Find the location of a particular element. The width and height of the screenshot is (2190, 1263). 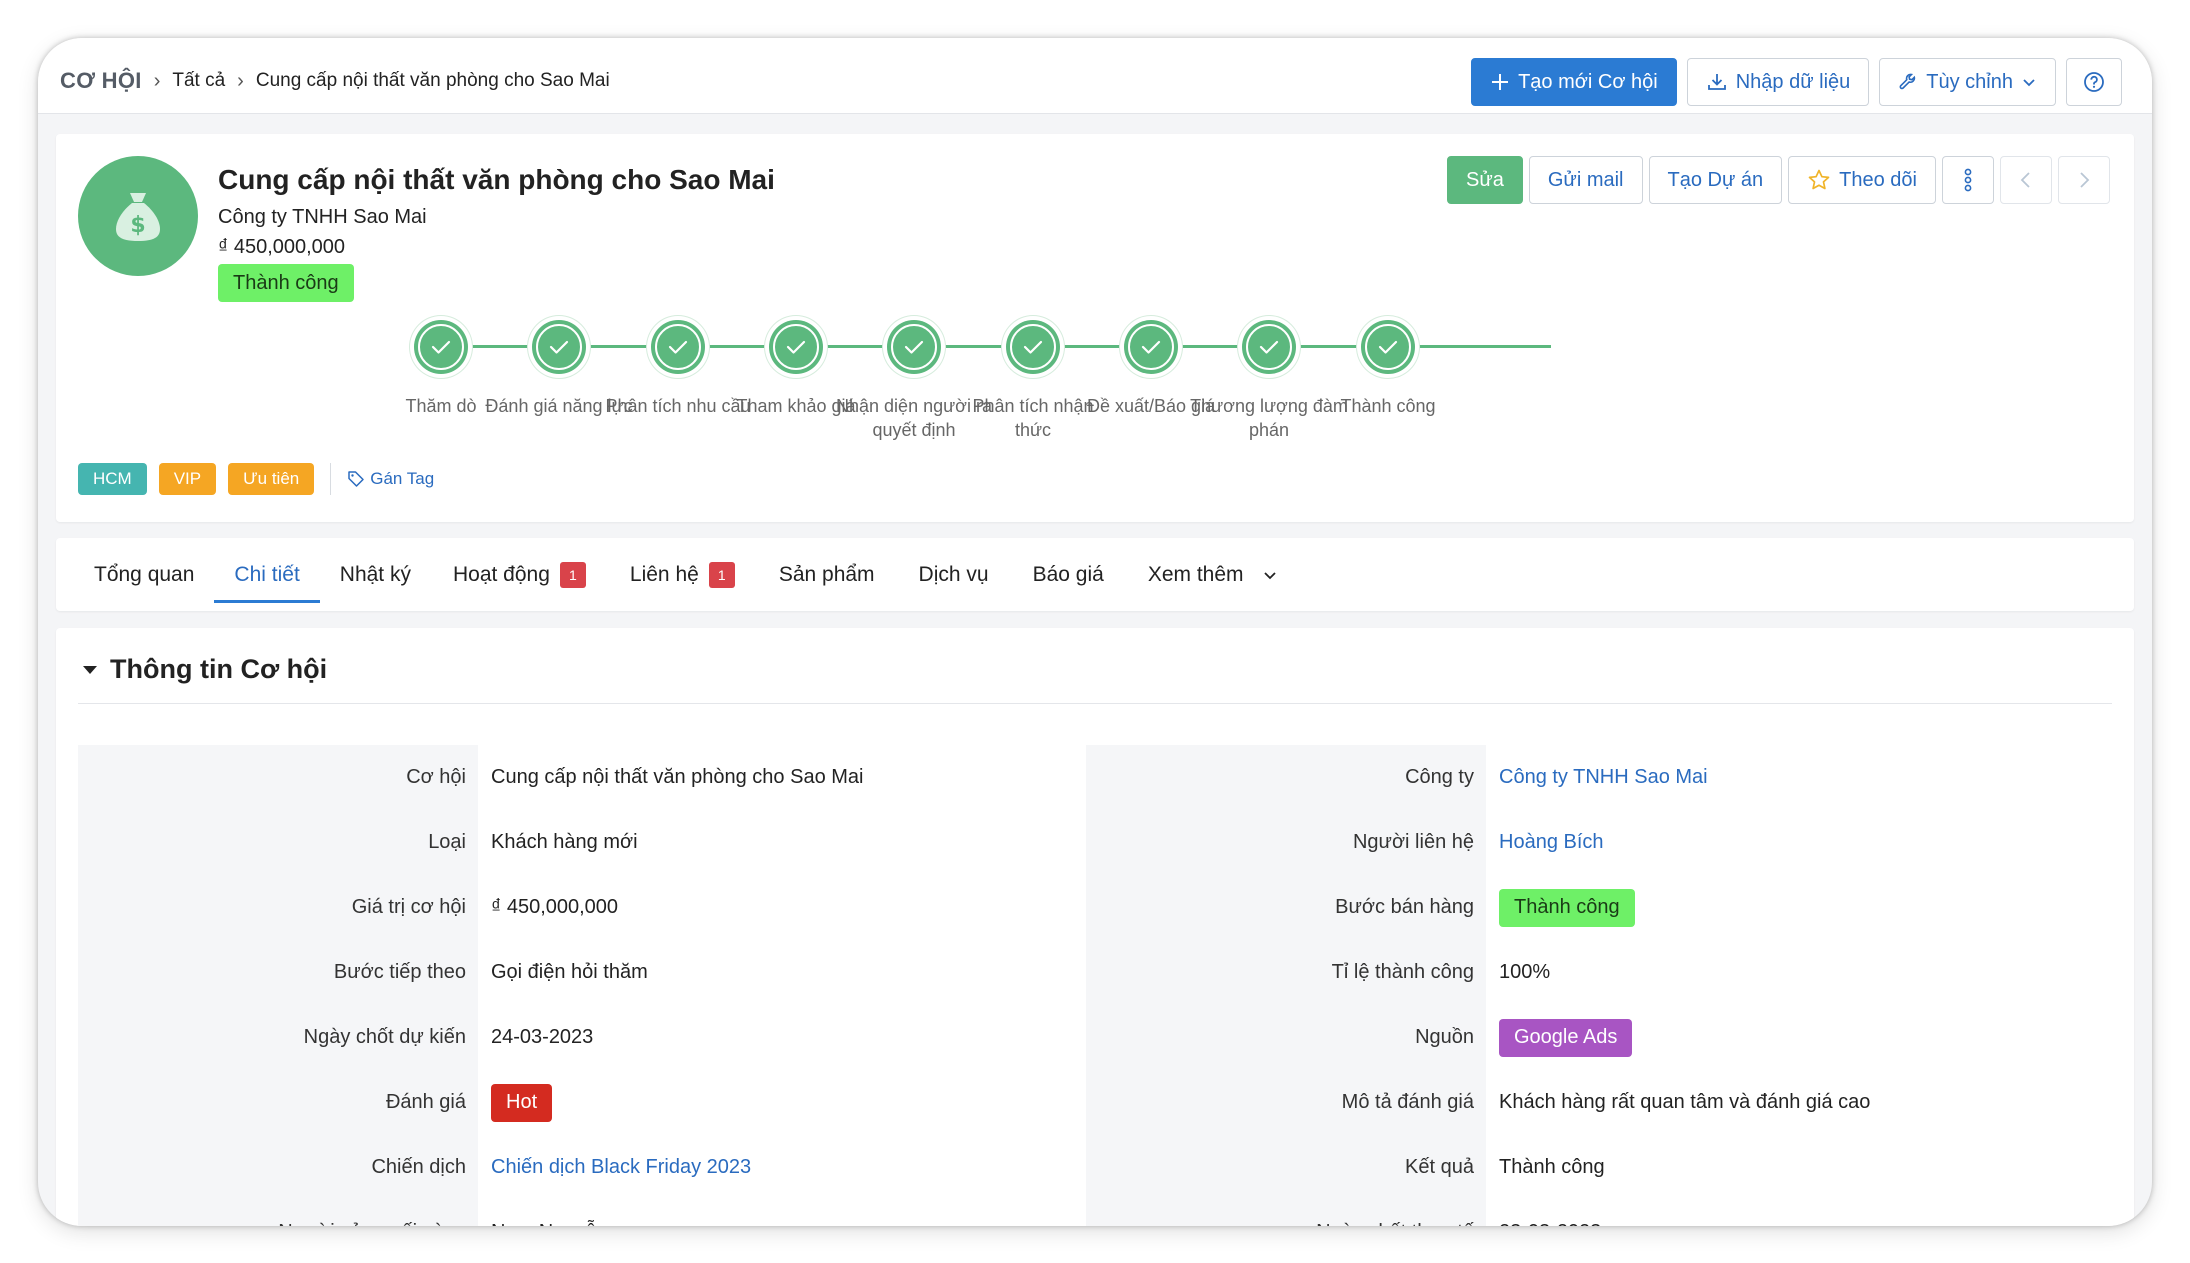

create-project-button: Tạo Dự án is located at coordinates (1715, 180).